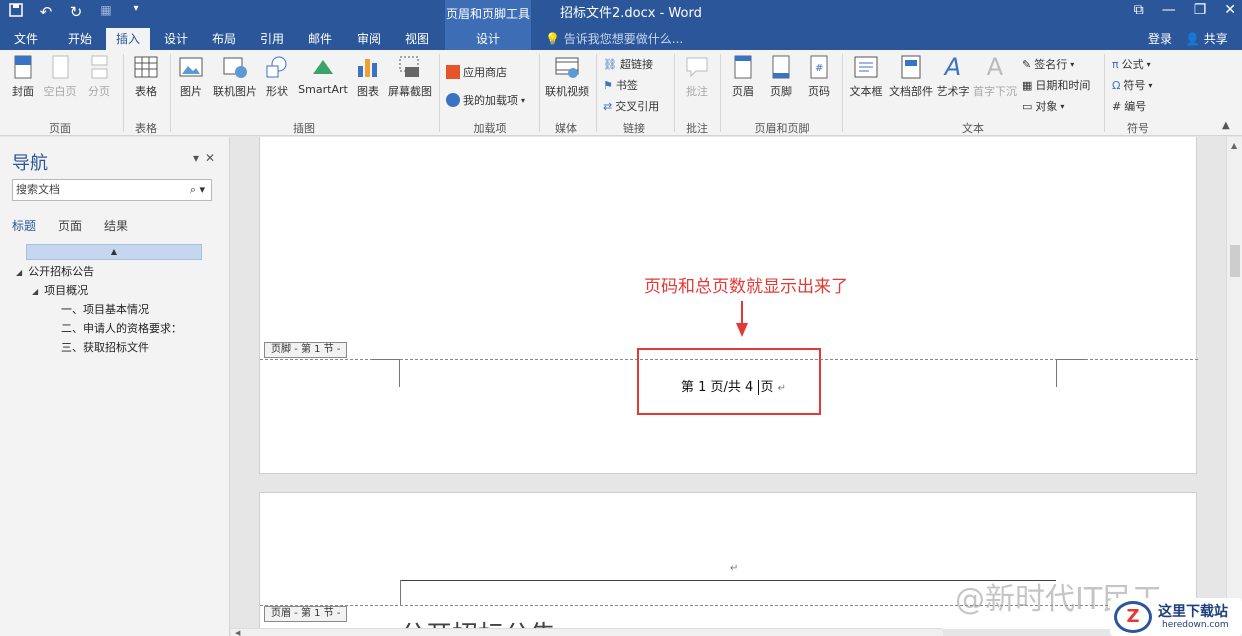 The height and width of the screenshot is (636, 1242). I want to click on annotation-arrow-head, so click(742, 330).